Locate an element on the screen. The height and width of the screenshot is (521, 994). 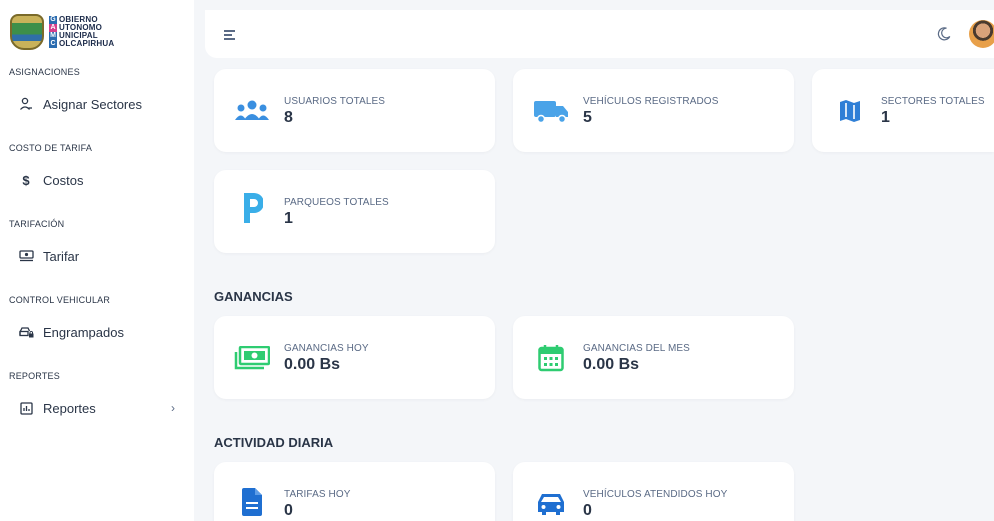
stat-value: 5 is located at coordinates (587, 117).